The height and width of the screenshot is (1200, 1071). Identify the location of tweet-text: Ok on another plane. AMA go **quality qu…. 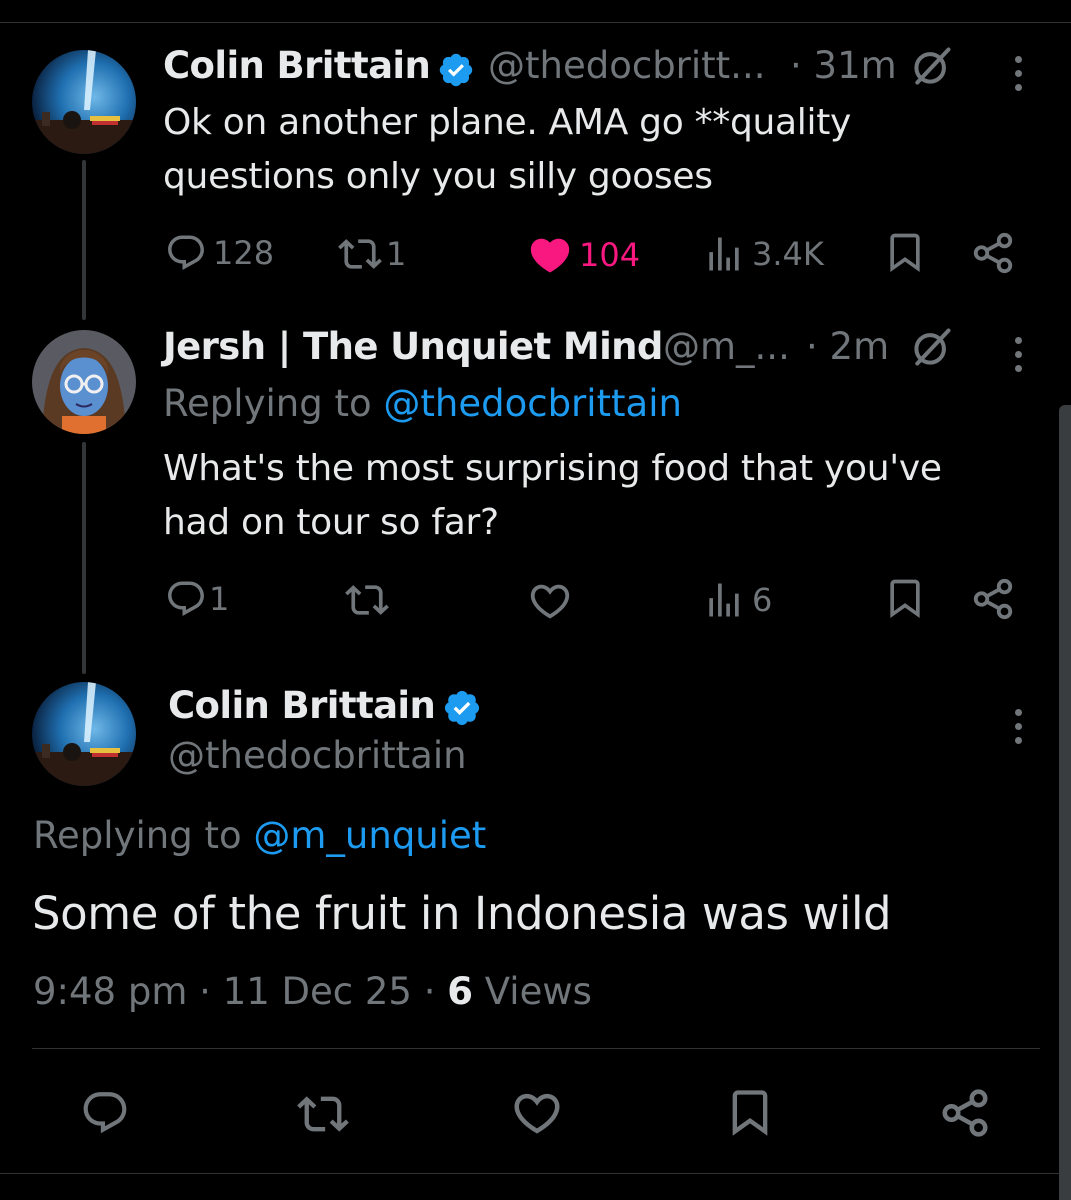
(507, 150).